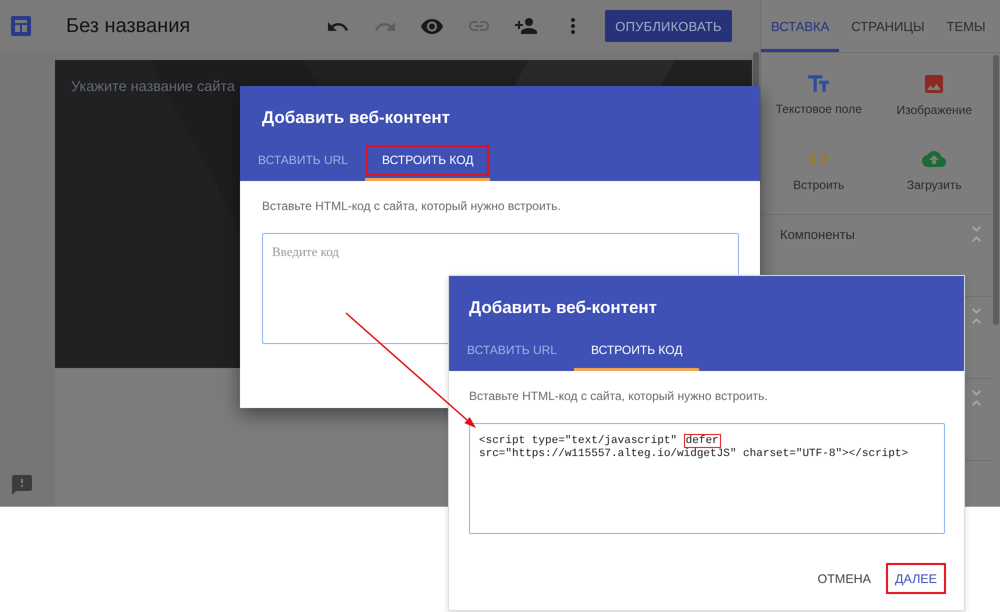  I want to click on code-text: src="https://w115557.alteg.io/widgetJS" charset="UTF-8"></script>, so click(693, 454).